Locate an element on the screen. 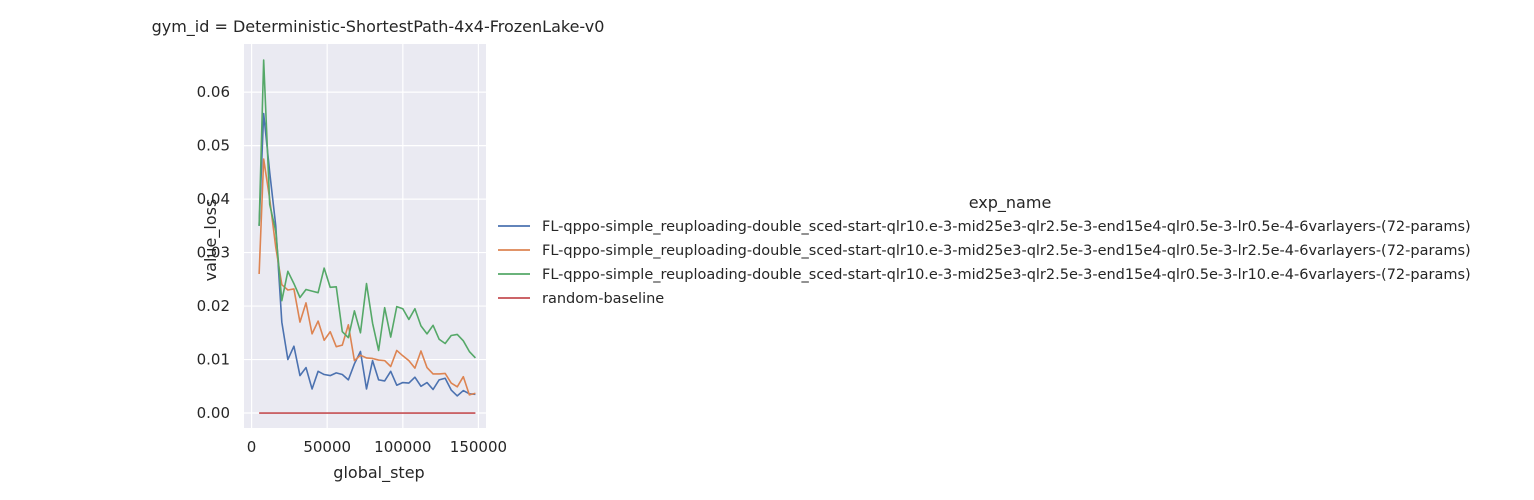 This screenshot has width=1534, height=500. y-tick-label: 0.06 is located at coordinates (213, 92).